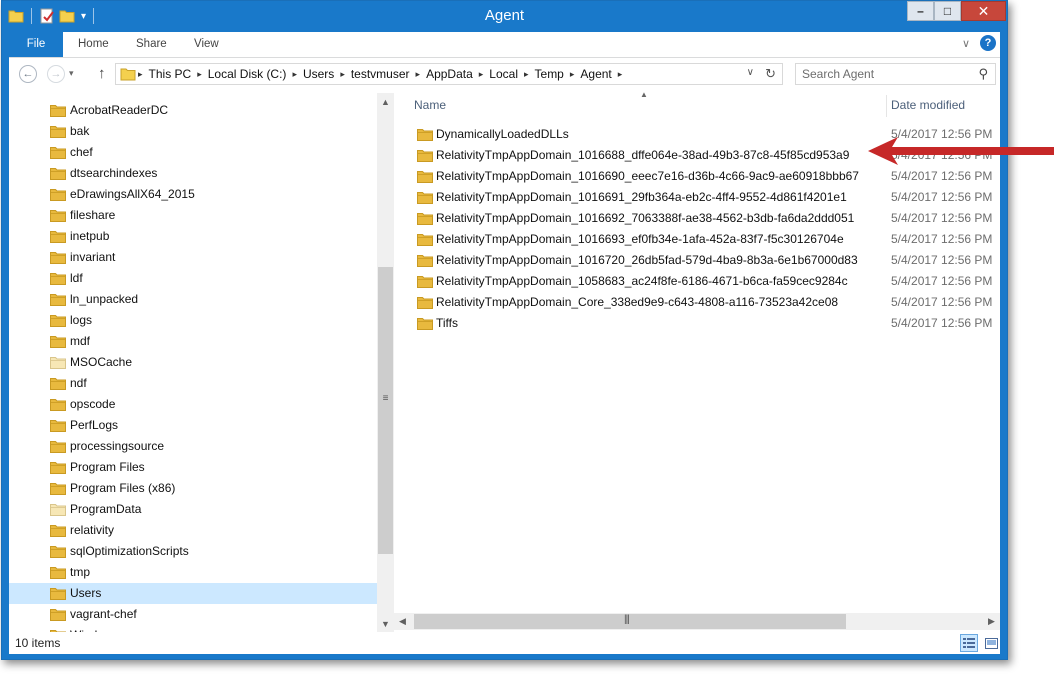 This screenshot has height=676, width=1054. Describe the element at coordinates (193, 341) in the screenshot. I see `sidebar-item-mdf: mdf` at that location.